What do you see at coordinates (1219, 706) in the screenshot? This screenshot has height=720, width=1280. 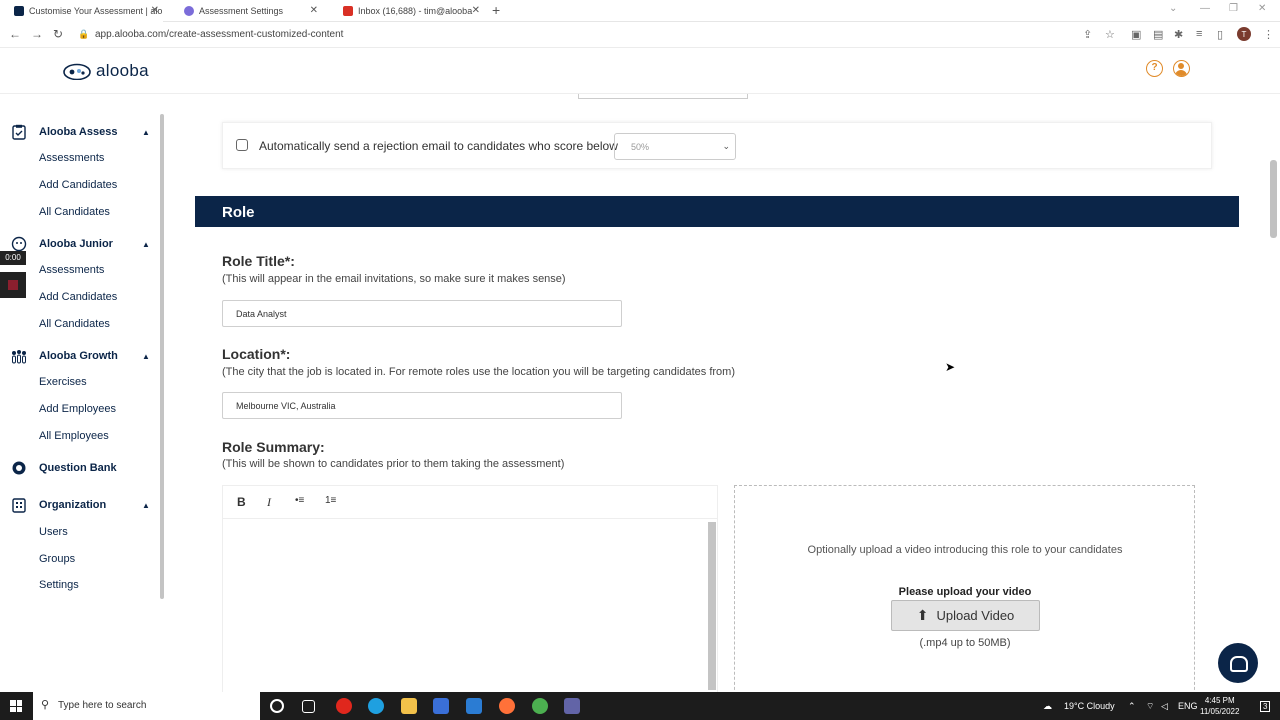 I see `taskbar-clock: 4:45 PM 11/05/2022` at bounding box center [1219, 706].